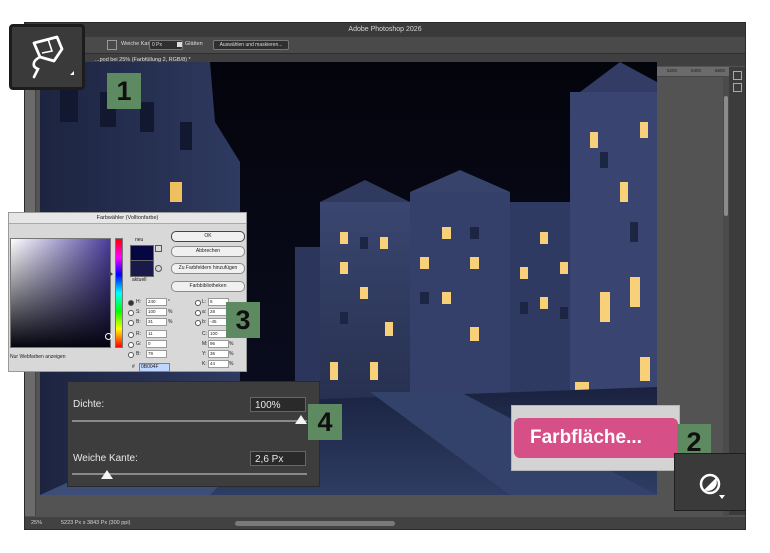 This screenshot has height=553, width=770. Describe the element at coordinates (156, 302) in the screenshot. I see `h-input: 240` at that location.